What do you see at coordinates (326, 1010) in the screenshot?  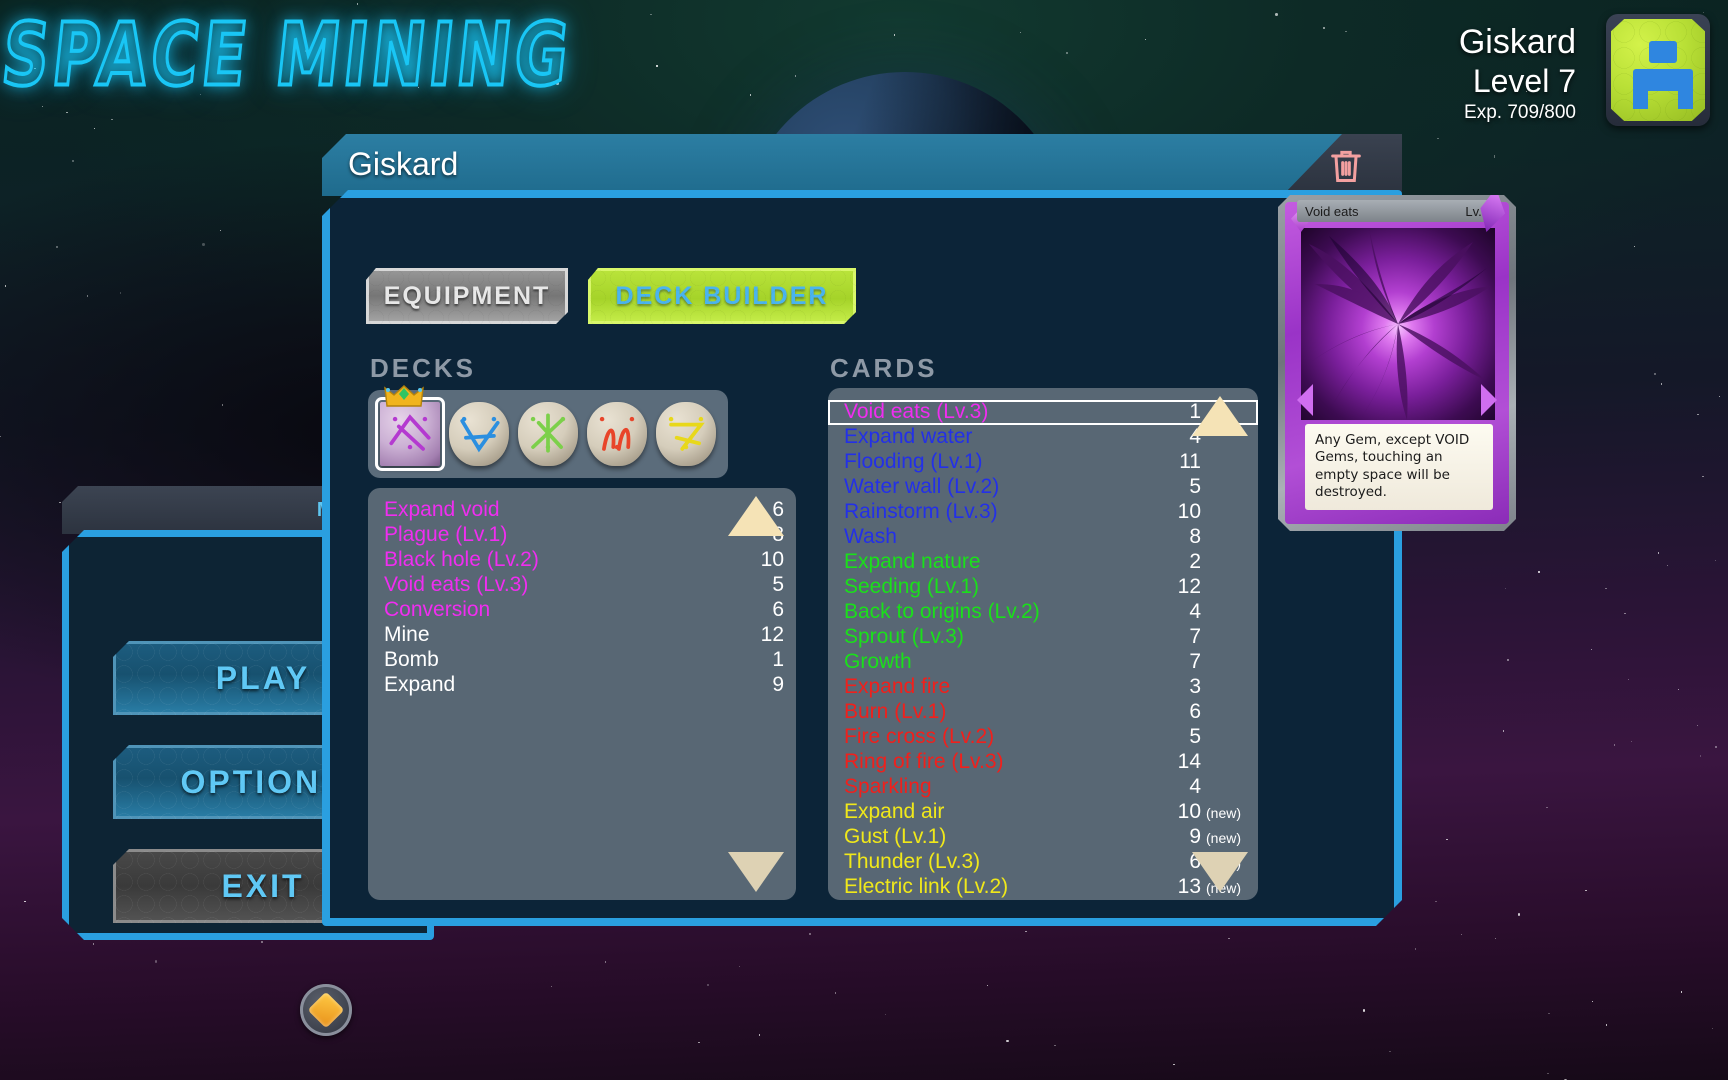 I see `gem-button` at bounding box center [326, 1010].